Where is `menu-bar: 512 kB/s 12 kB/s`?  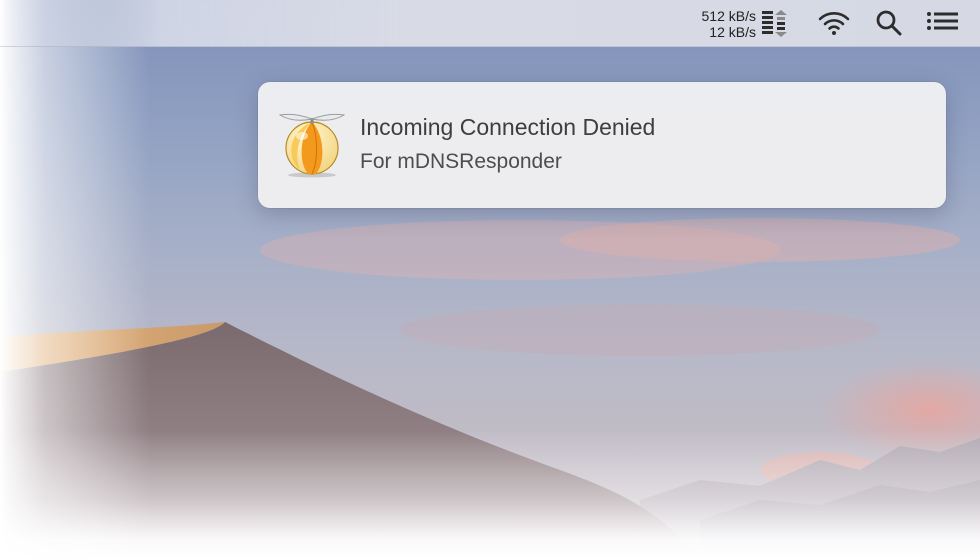 menu-bar: 512 kB/s 12 kB/s is located at coordinates (490, 23).